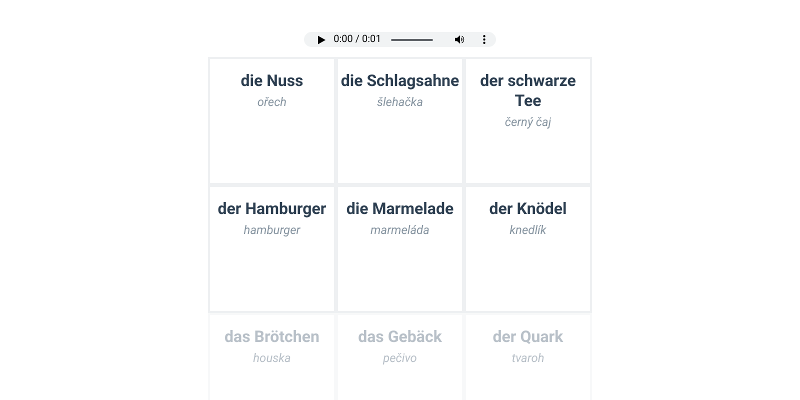 The height and width of the screenshot is (400, 800). What do you see at coordinates (272, 209) in the screenshot?
I see `german-word: der Hamburger` at bounding box center [272, 209].